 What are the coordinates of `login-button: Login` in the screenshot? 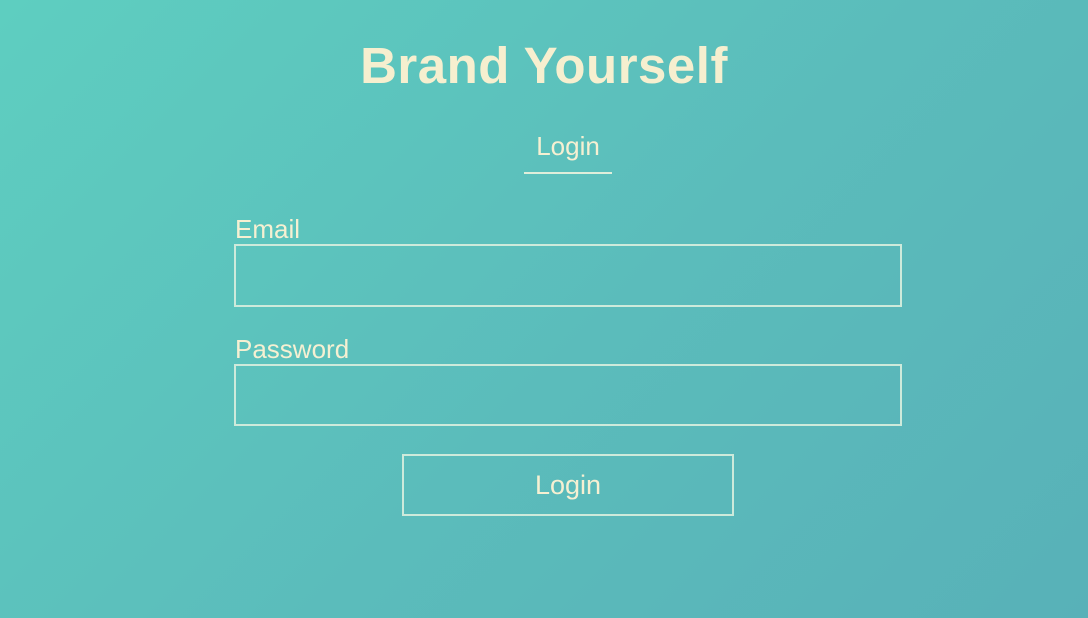 It's located at (568, 485).